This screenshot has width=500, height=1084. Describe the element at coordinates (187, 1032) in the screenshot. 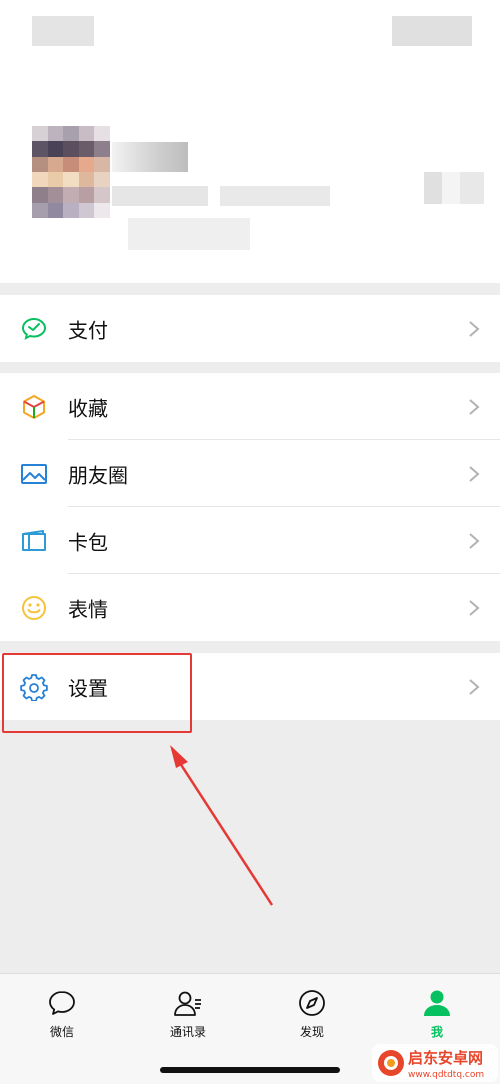

I see `tab-label: 通讯录` at that location.